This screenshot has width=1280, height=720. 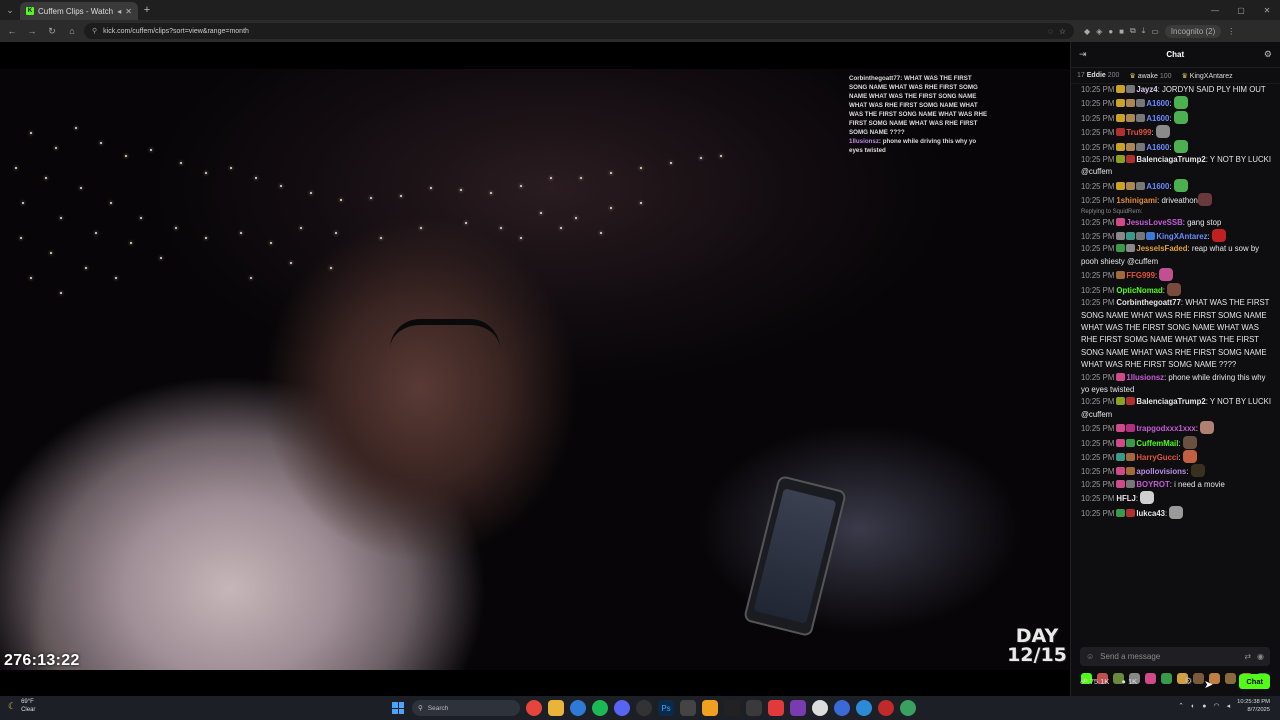 What do you see at coordinates (52, 31) in the screenshot?
I see `reload-icon: ↻` at bounding box center [52, 31].